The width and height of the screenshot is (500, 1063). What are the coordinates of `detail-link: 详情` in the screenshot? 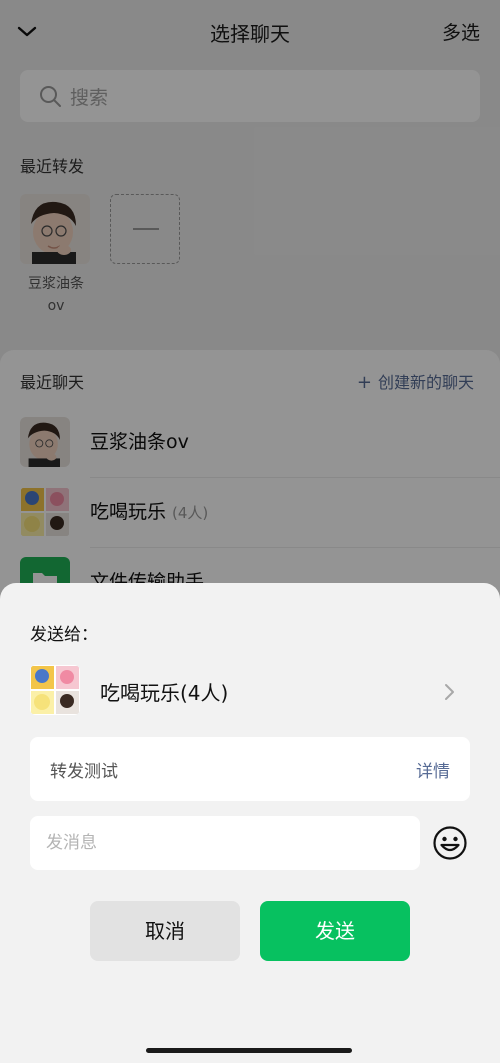 It's located at (433, 769).